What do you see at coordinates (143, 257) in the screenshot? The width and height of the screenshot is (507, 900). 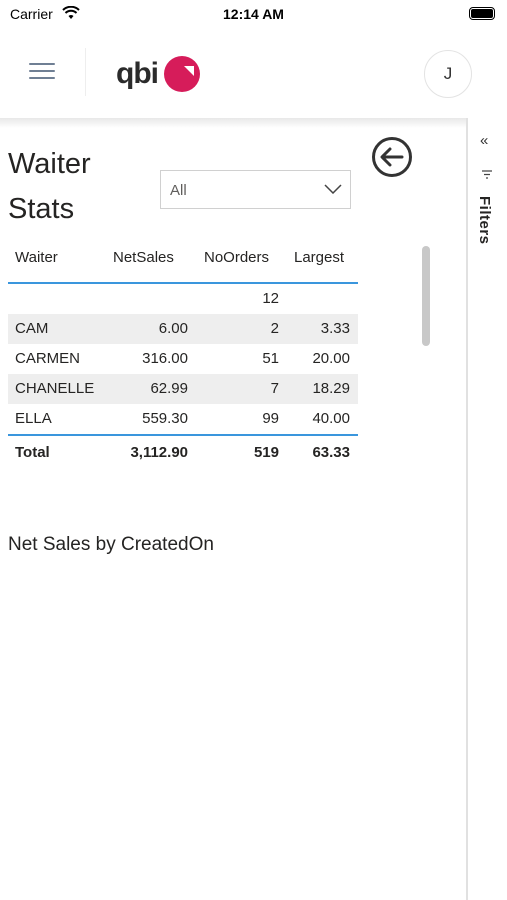 I see `column-header-netsales: NetSales` at bounding box center [143, 257].